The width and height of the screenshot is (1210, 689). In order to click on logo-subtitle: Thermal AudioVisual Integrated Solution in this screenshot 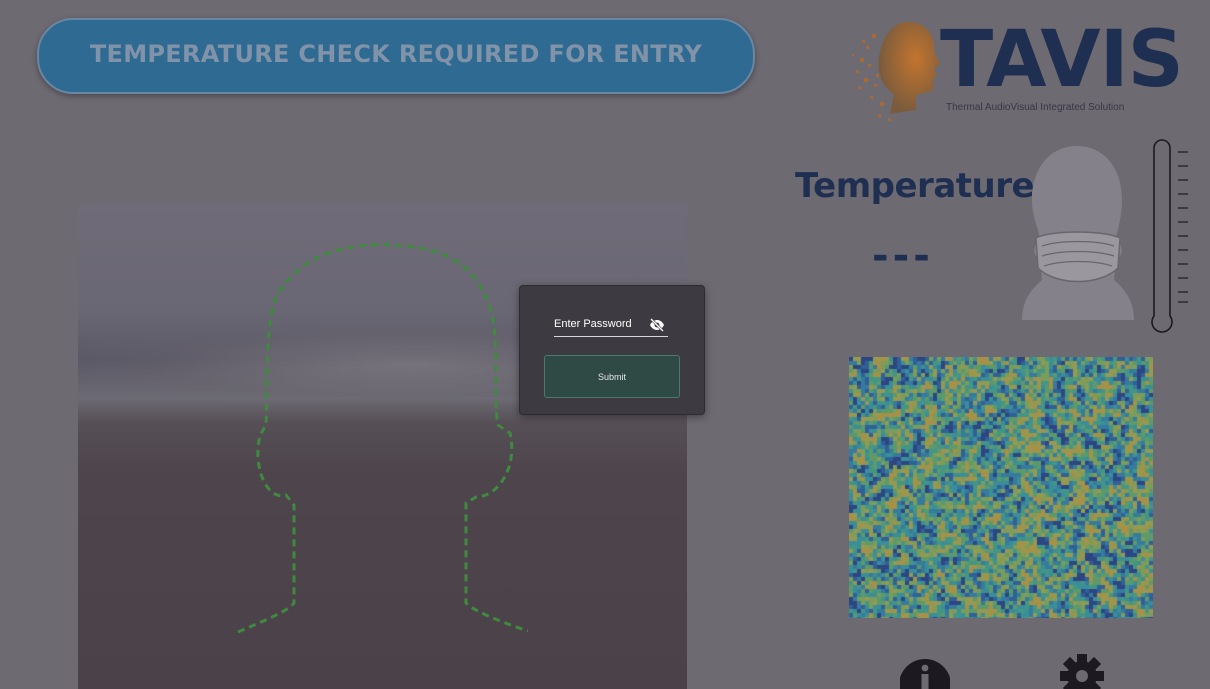, I will do `click(1035, 107)`.